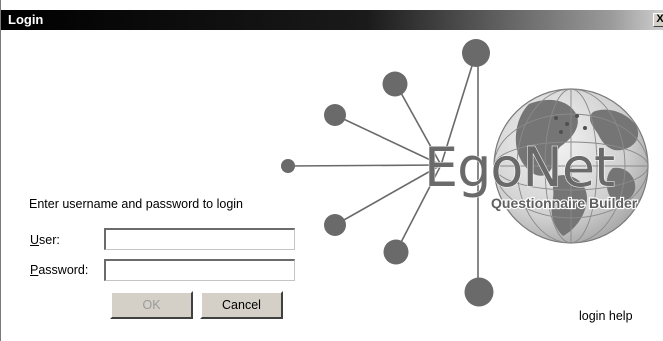 The height and width of the screenshot is (341, 663). I want to click on login-prompt: Enter username and password to login, so click(136, 204).